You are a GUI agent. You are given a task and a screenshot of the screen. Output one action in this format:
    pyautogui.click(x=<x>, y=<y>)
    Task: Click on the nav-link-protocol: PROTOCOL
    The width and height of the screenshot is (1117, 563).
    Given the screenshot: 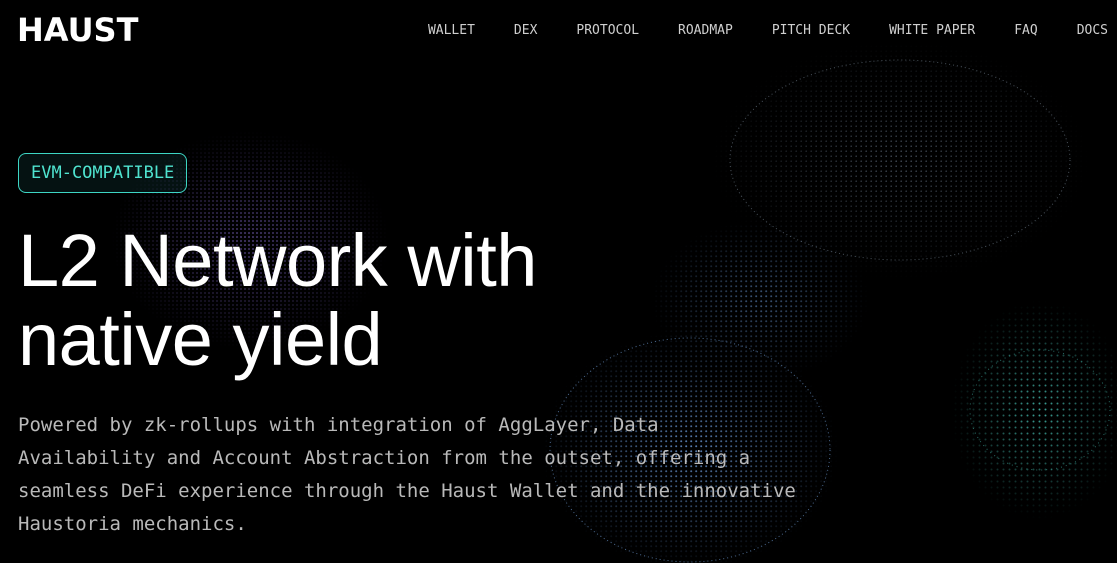 What is the action you would take?
    pyautogui.click(x=607, y=31)
    